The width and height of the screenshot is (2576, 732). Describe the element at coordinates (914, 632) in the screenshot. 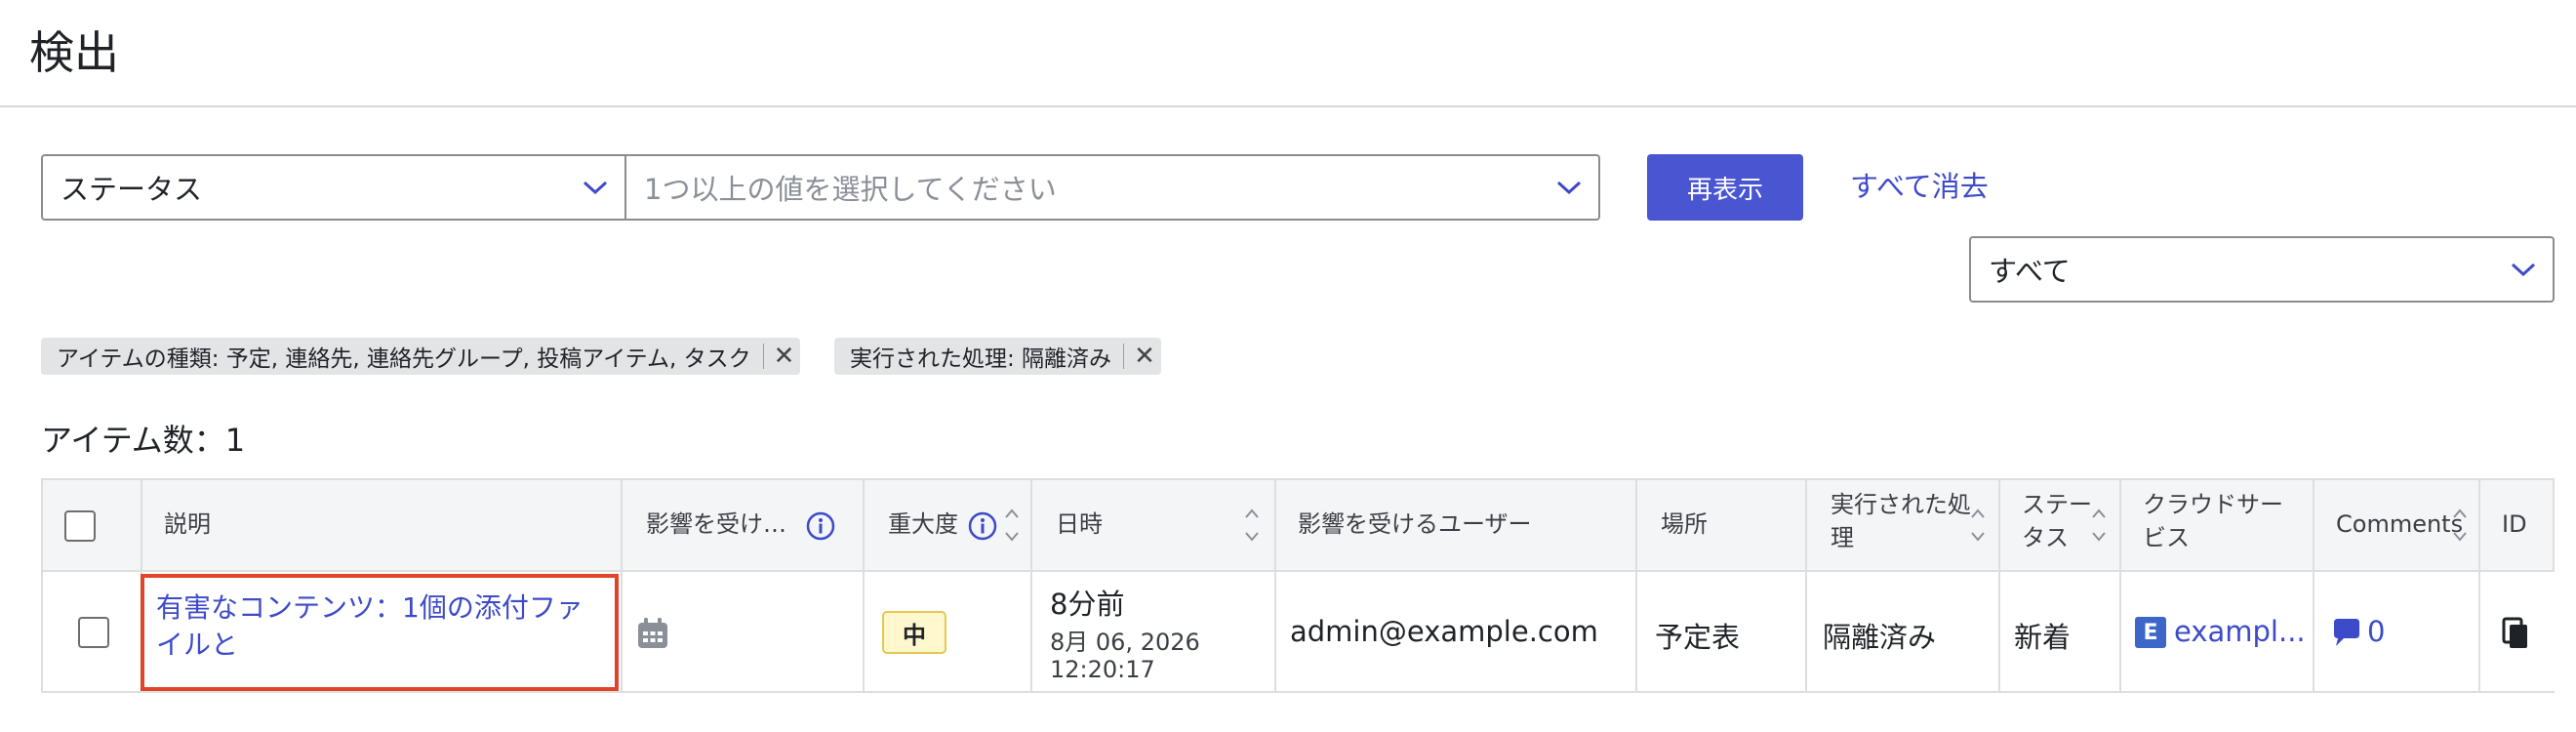

I see `severity-badge: 中` at that location.